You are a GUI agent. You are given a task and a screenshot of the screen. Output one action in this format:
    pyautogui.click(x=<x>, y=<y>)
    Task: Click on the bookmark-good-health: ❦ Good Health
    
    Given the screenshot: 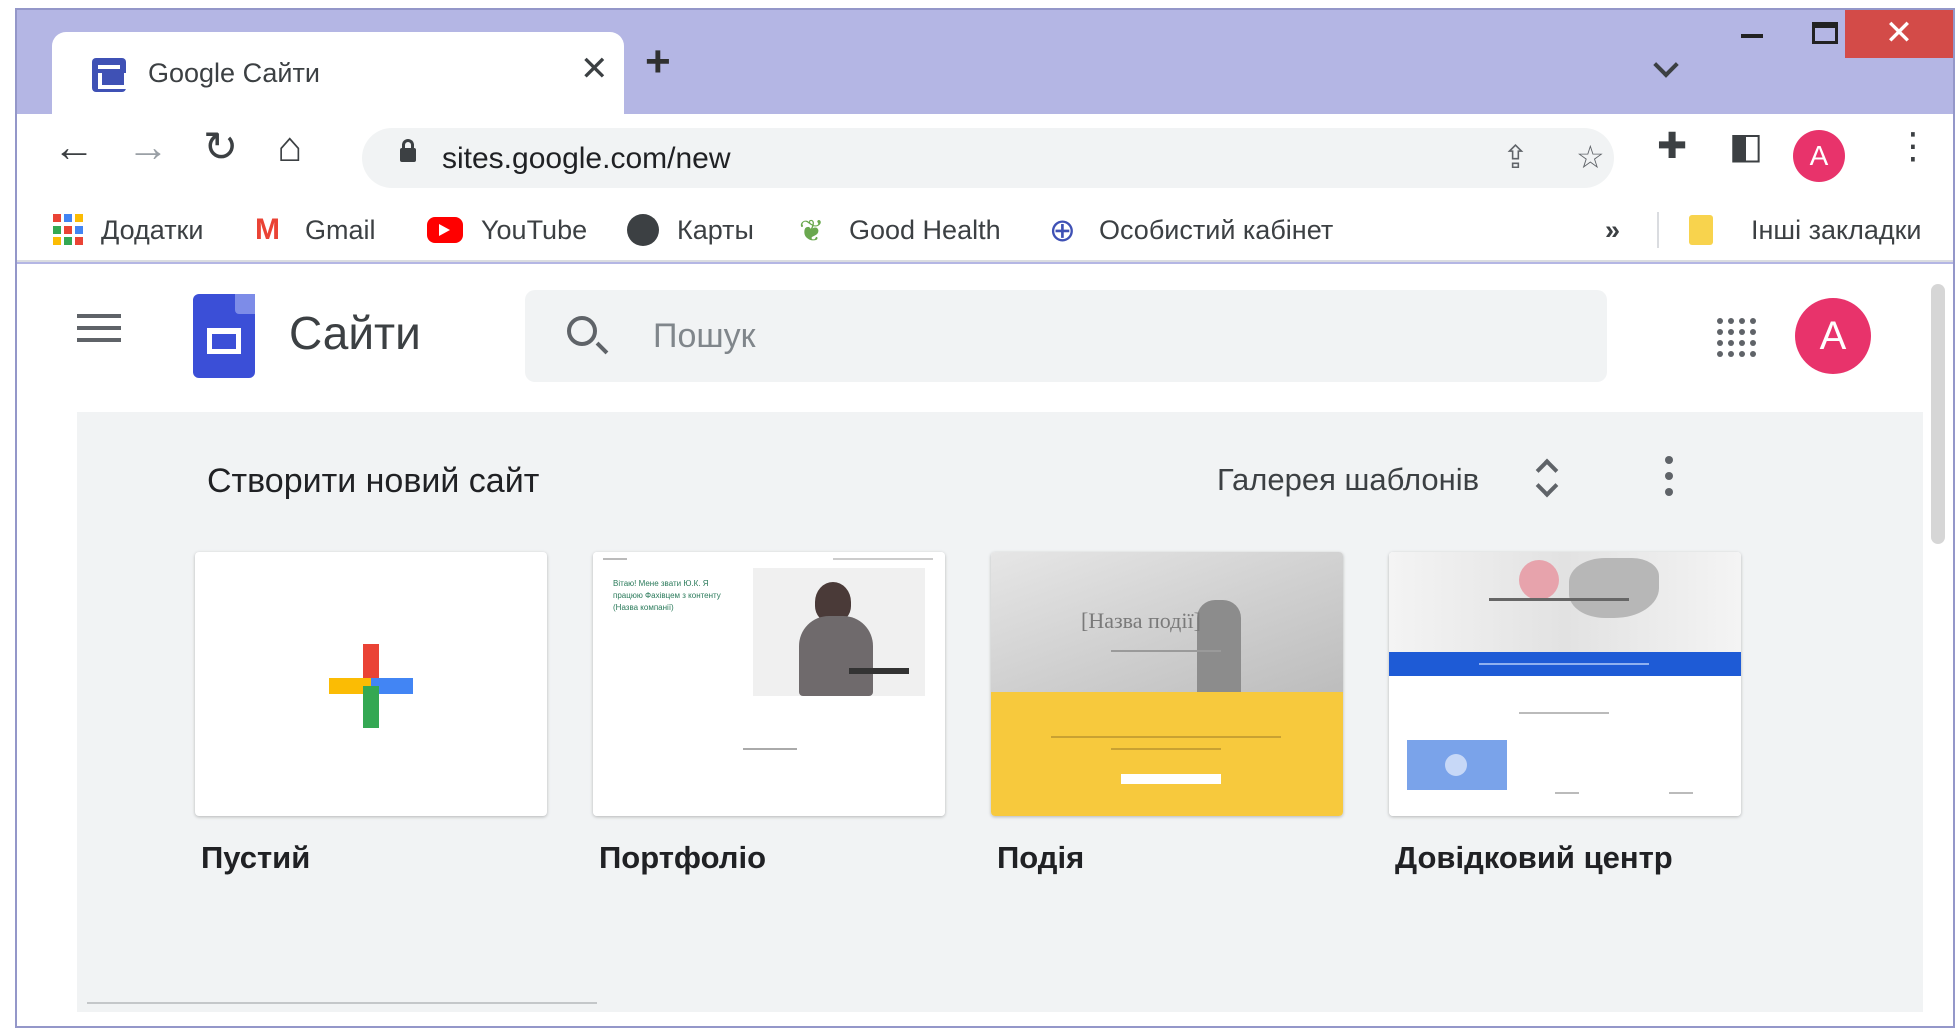 What is the action you would take?
    pyautogui.click(x=900, y=230)
    